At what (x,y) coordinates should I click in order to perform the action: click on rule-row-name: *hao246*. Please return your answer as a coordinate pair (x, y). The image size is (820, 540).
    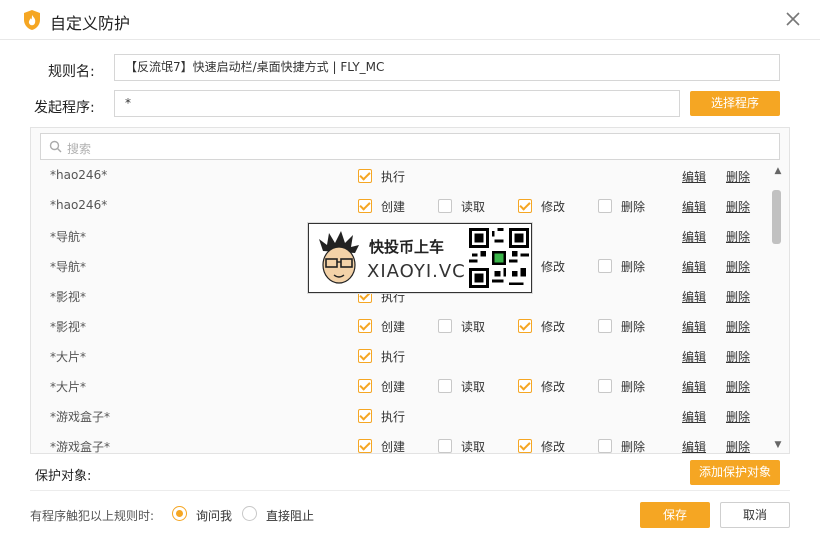
    Looking at the image, I should click on (79, 175).